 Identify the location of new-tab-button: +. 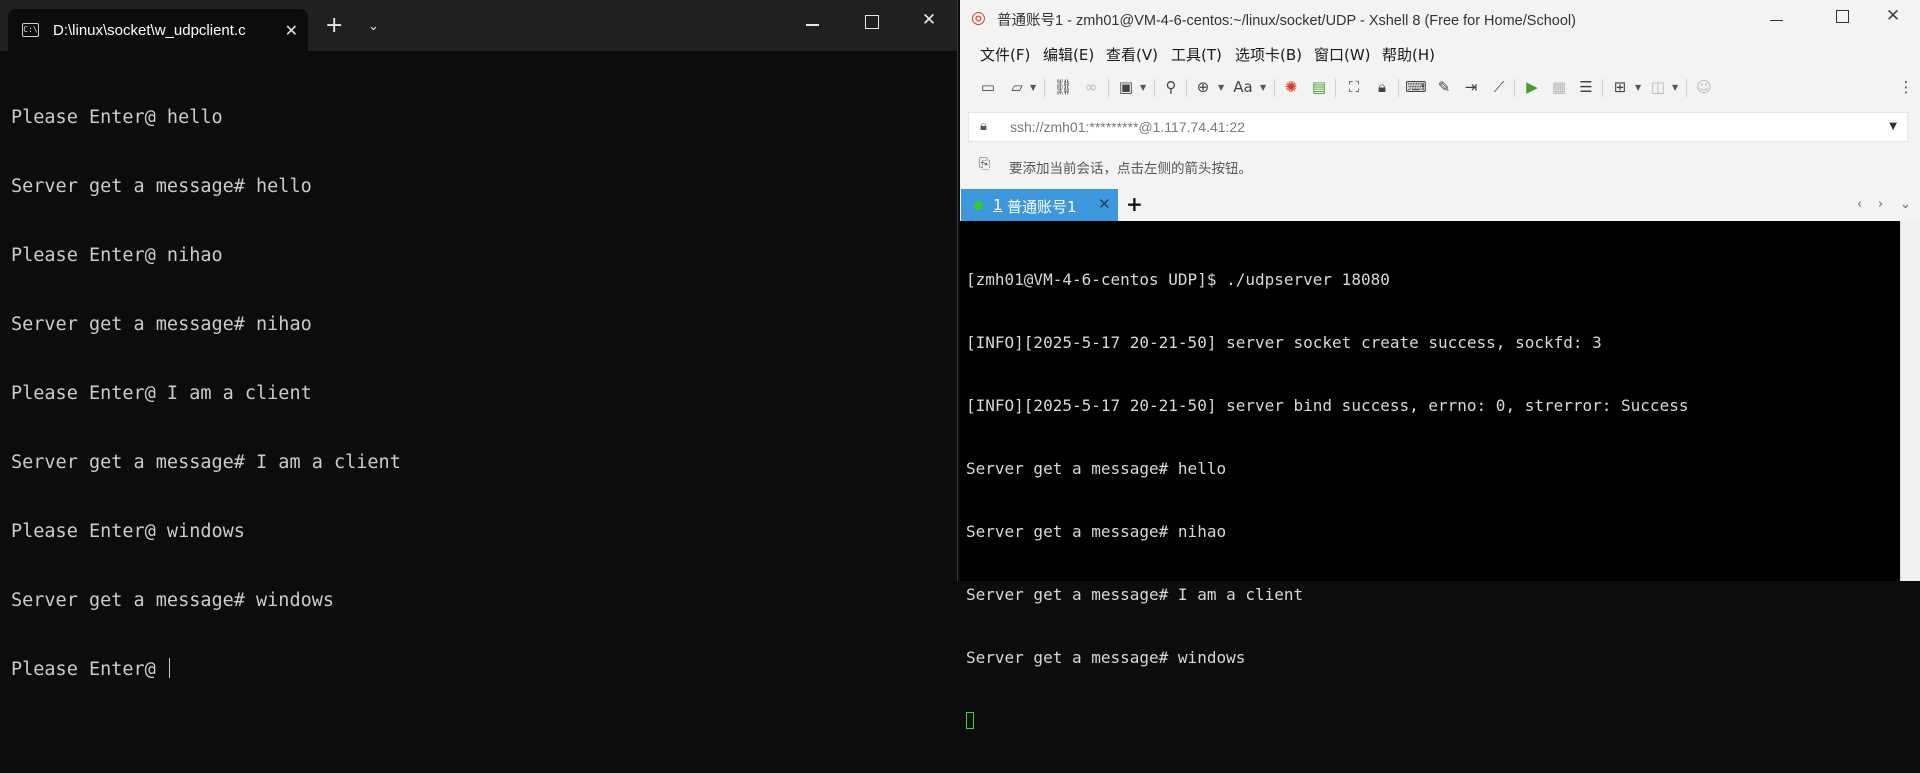
(334, 25).